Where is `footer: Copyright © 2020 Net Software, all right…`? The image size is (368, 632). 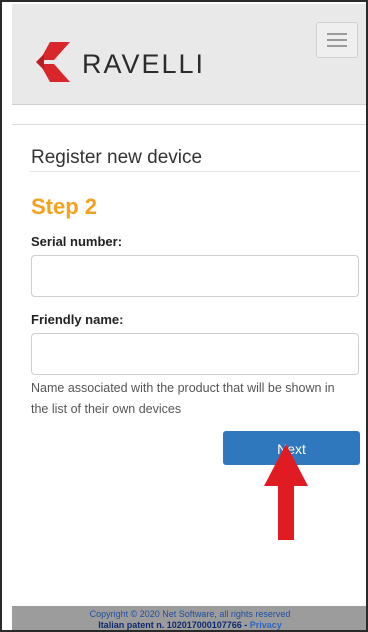 footer: Copyright © 2020 Net Software, all right… is located at coordinates (189, 618).